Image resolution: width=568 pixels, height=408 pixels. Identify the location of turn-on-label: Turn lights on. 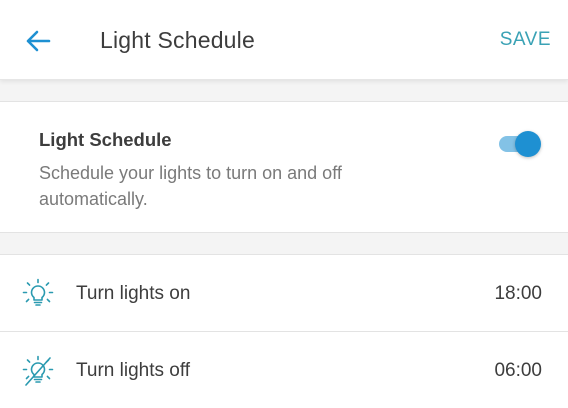
(133, 293).